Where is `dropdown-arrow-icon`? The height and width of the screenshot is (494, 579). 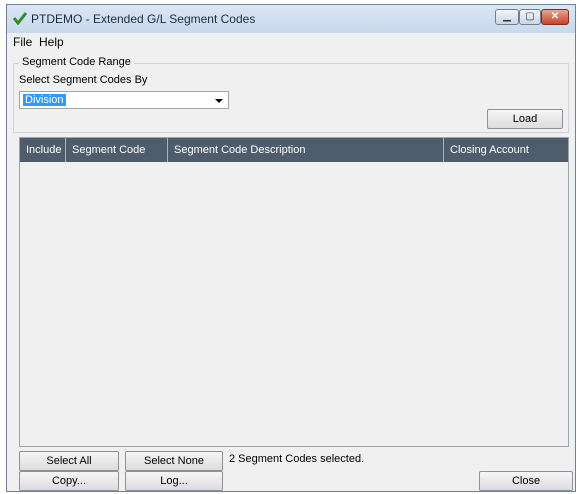 dropdown-arrow-icon is located at coordinates (219, 101).